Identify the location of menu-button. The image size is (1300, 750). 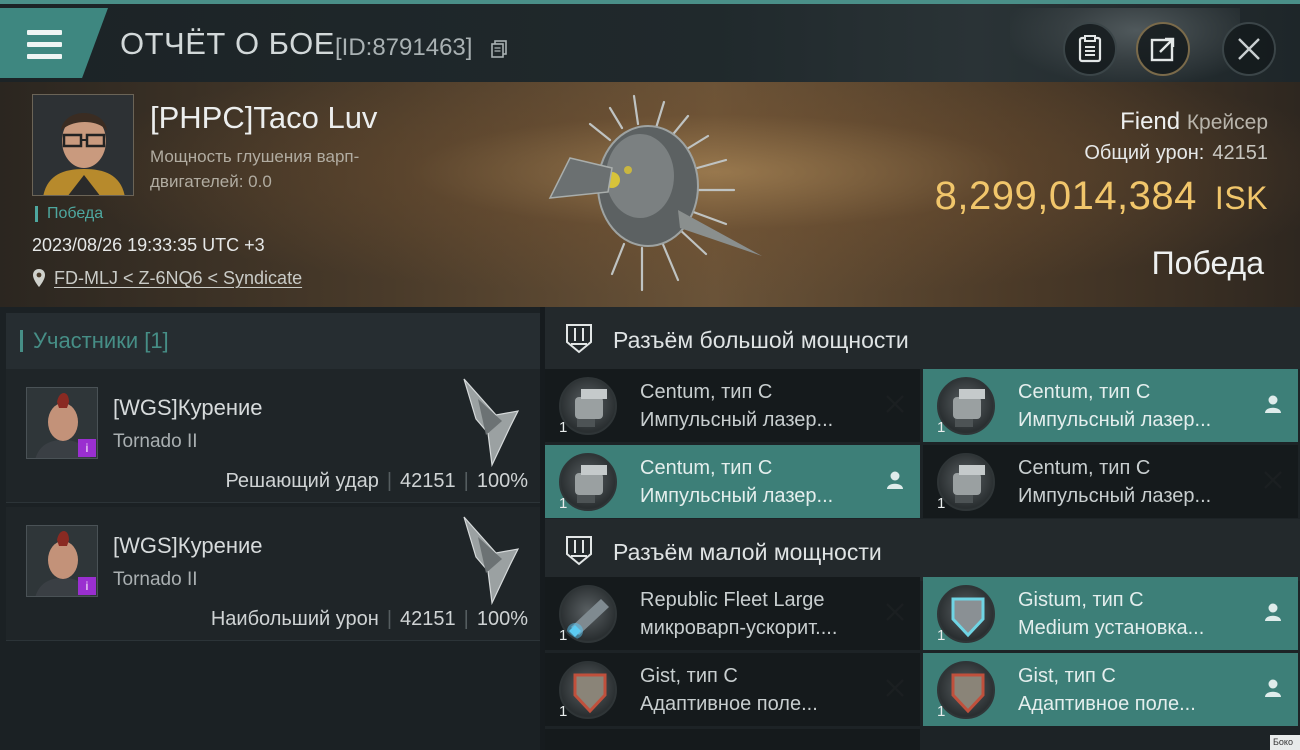
(54, 43).